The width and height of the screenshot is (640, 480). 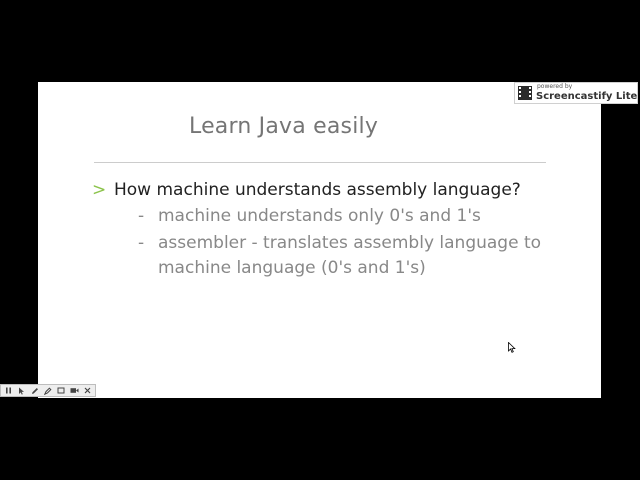 What do you see at coordinates (512, 347) in the screenshot?
I see `mouse-cursor-icon` at bounding box center [512, 347].